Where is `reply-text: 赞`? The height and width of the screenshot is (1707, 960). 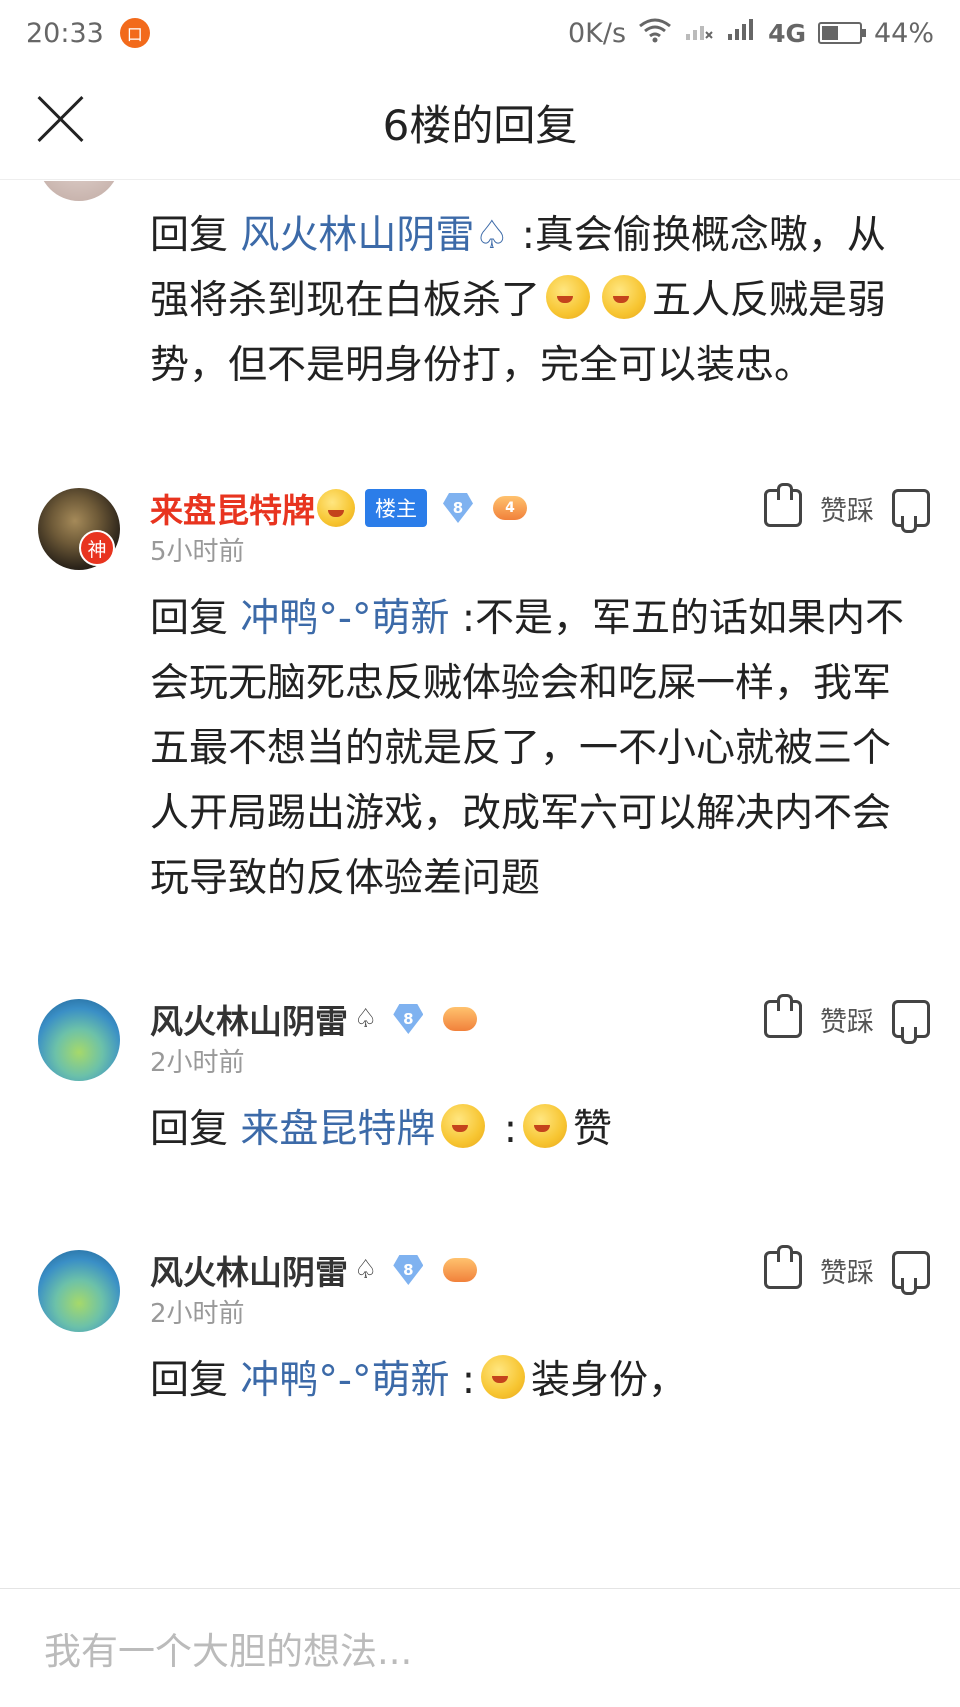 reply-text: 赞 is located at coordinates (592, 1129).